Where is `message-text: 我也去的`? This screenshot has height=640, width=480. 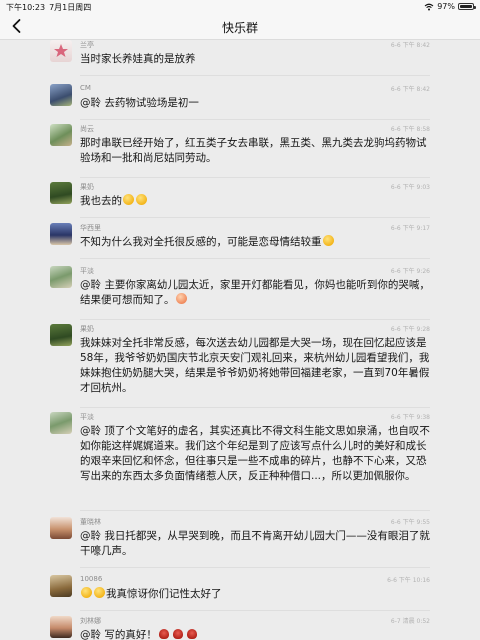
message-text: 我也去的 is located at coordinates (256, 201).